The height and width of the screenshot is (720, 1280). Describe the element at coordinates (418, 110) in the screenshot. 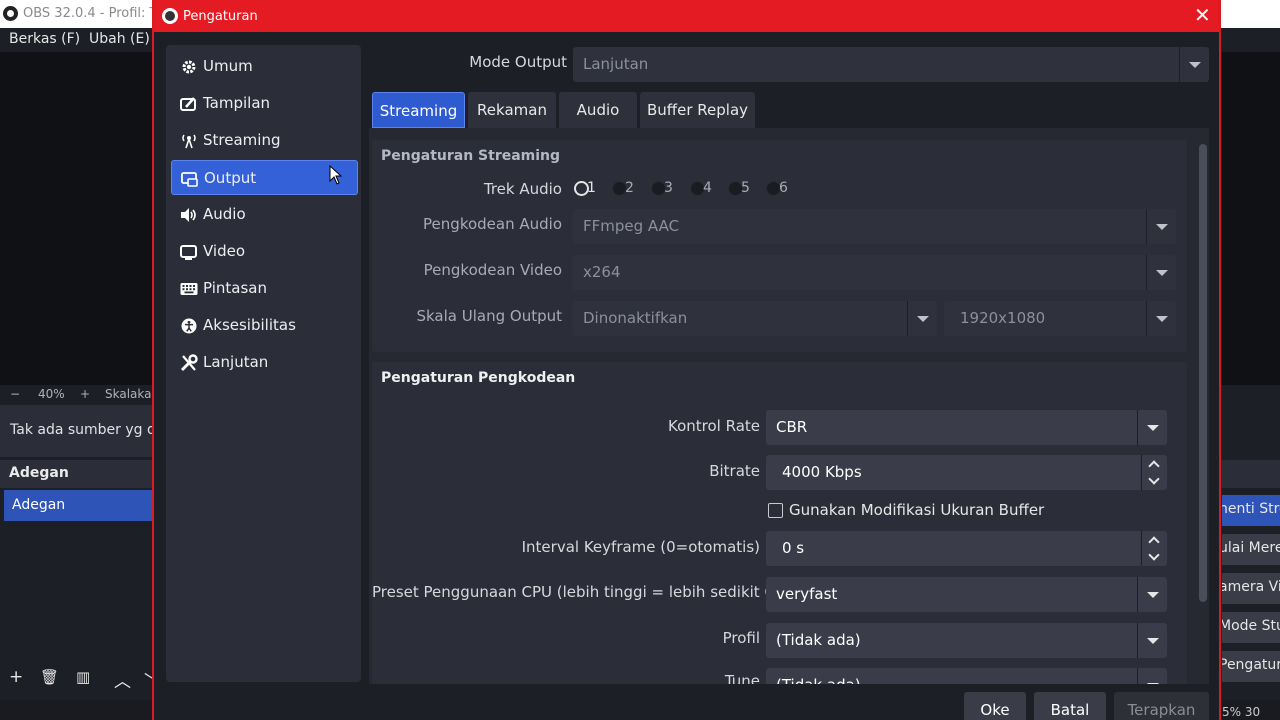

I see `tab-streaming: Streaming` at that location.